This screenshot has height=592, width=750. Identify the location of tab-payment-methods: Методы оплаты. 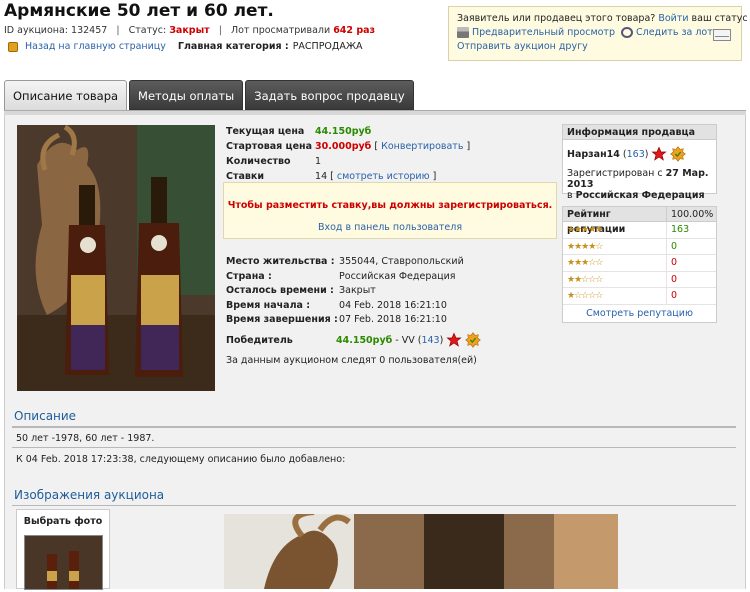
(186, 95).